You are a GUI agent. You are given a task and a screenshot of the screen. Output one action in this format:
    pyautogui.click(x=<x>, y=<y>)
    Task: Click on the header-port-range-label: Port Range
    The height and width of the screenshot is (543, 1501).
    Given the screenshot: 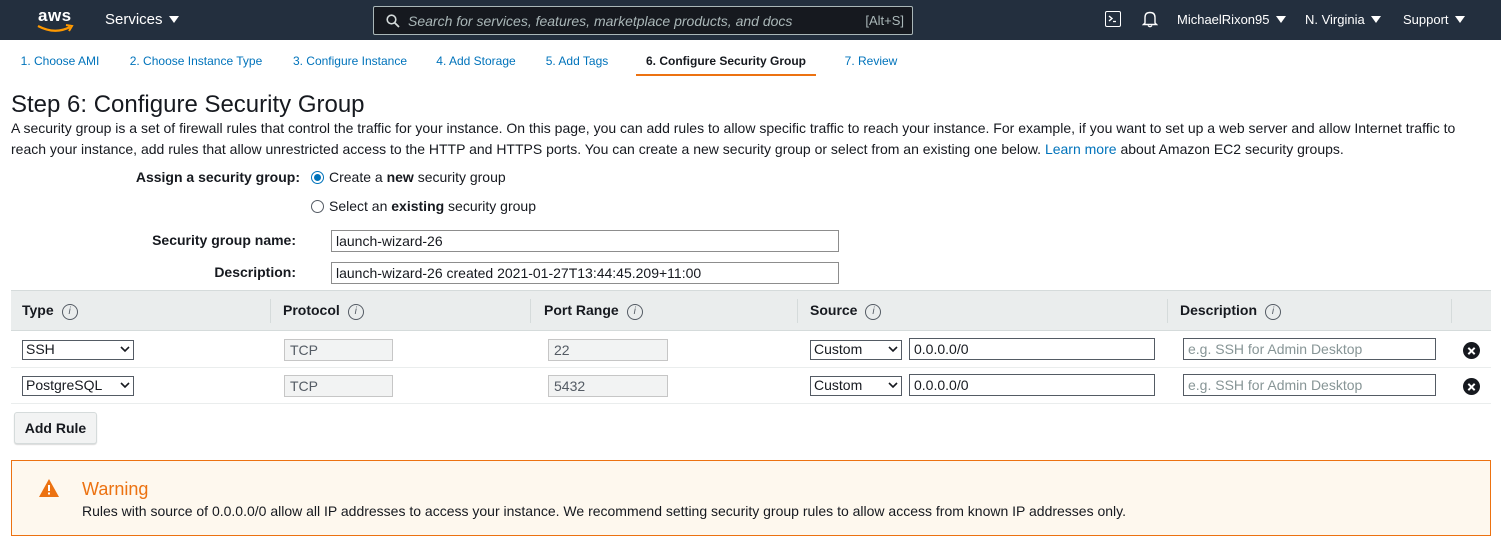 What is the action you would take?
    pyautogui.click(x=581, y=310)
    